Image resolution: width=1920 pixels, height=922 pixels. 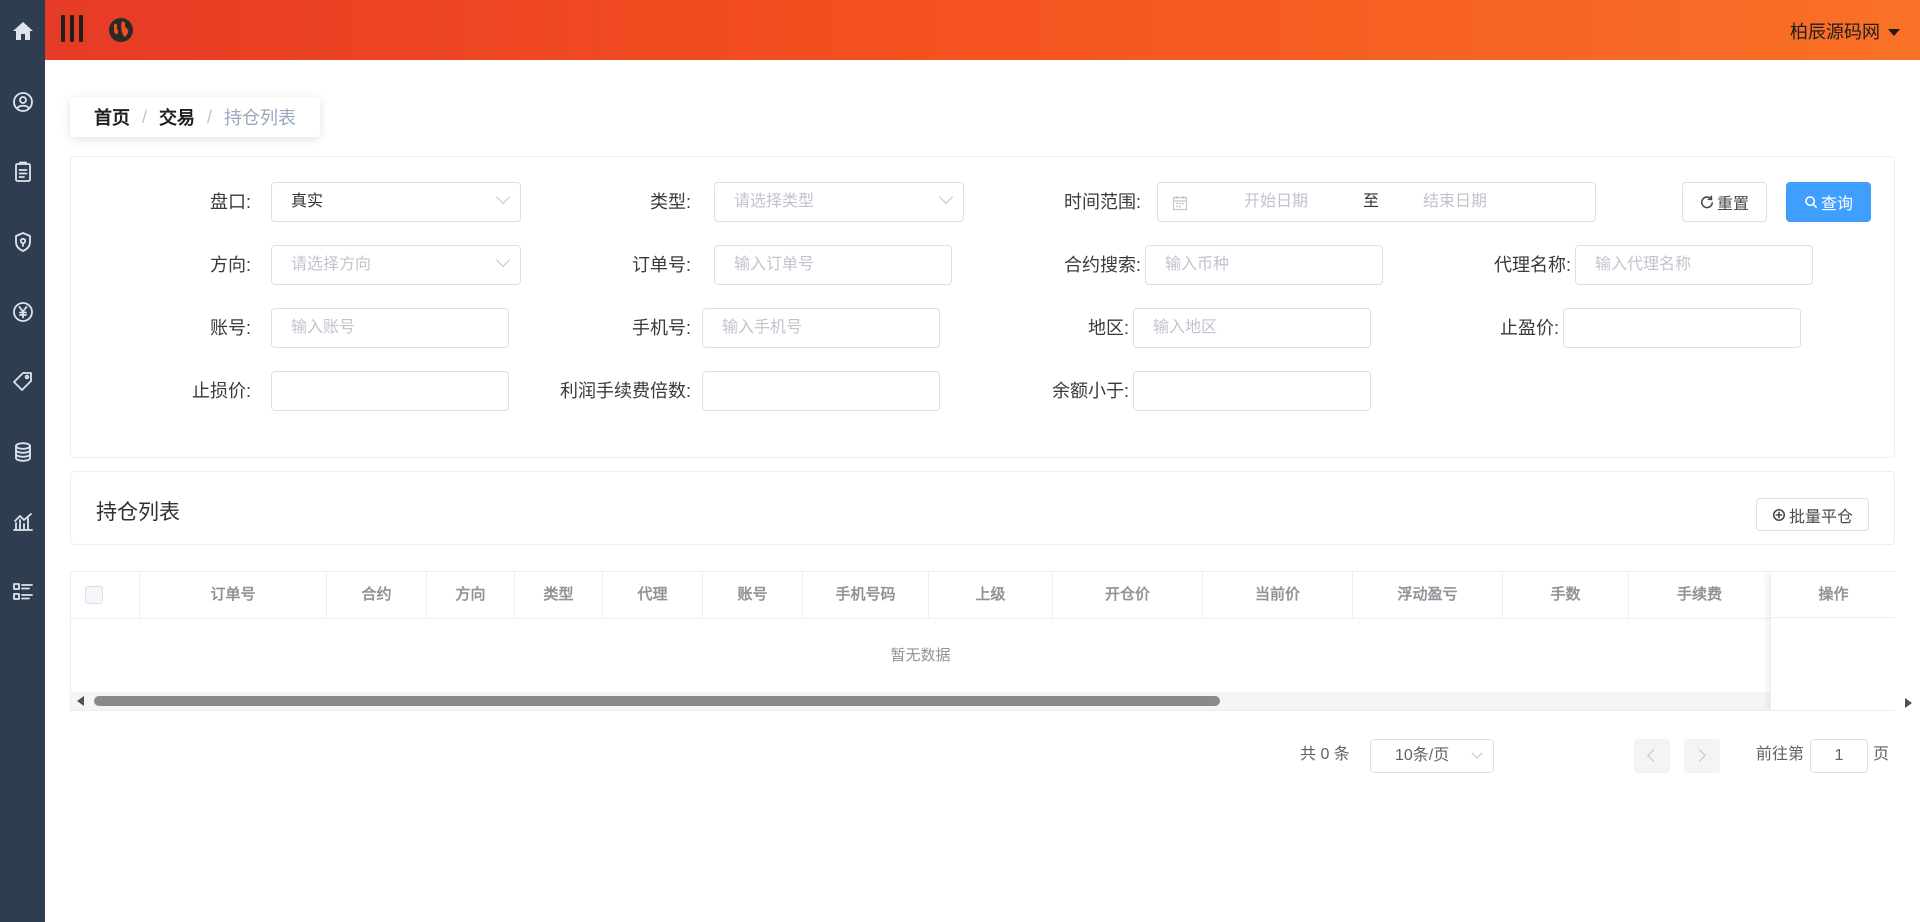 I want to click on page-size-select: 10条/页, so click(x=1432, y=756).